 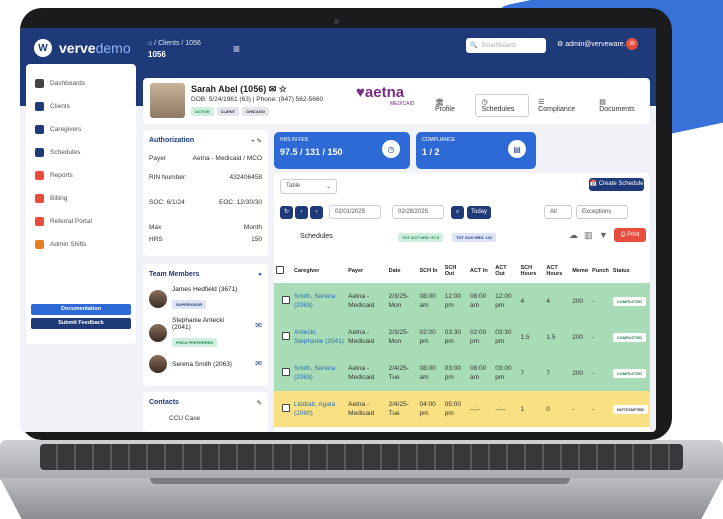 I want to click on filter-exceptions-button: Exceptions, so click(x=602, y=212).